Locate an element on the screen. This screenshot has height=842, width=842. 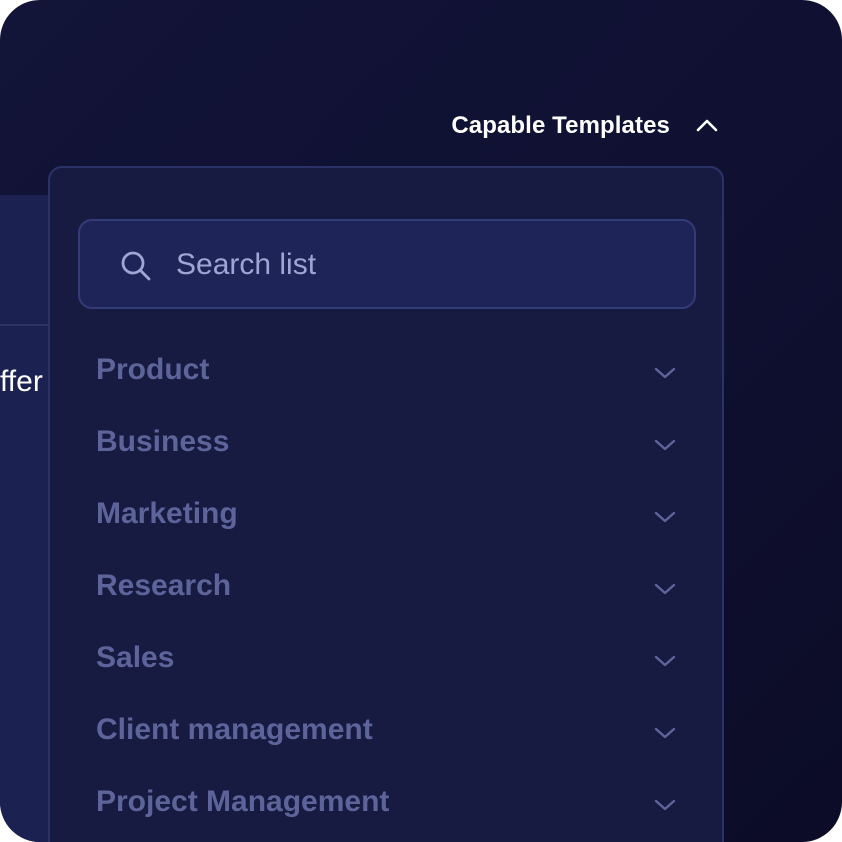
category-item-project-management: Project Management is located at coordinates (386, 802).